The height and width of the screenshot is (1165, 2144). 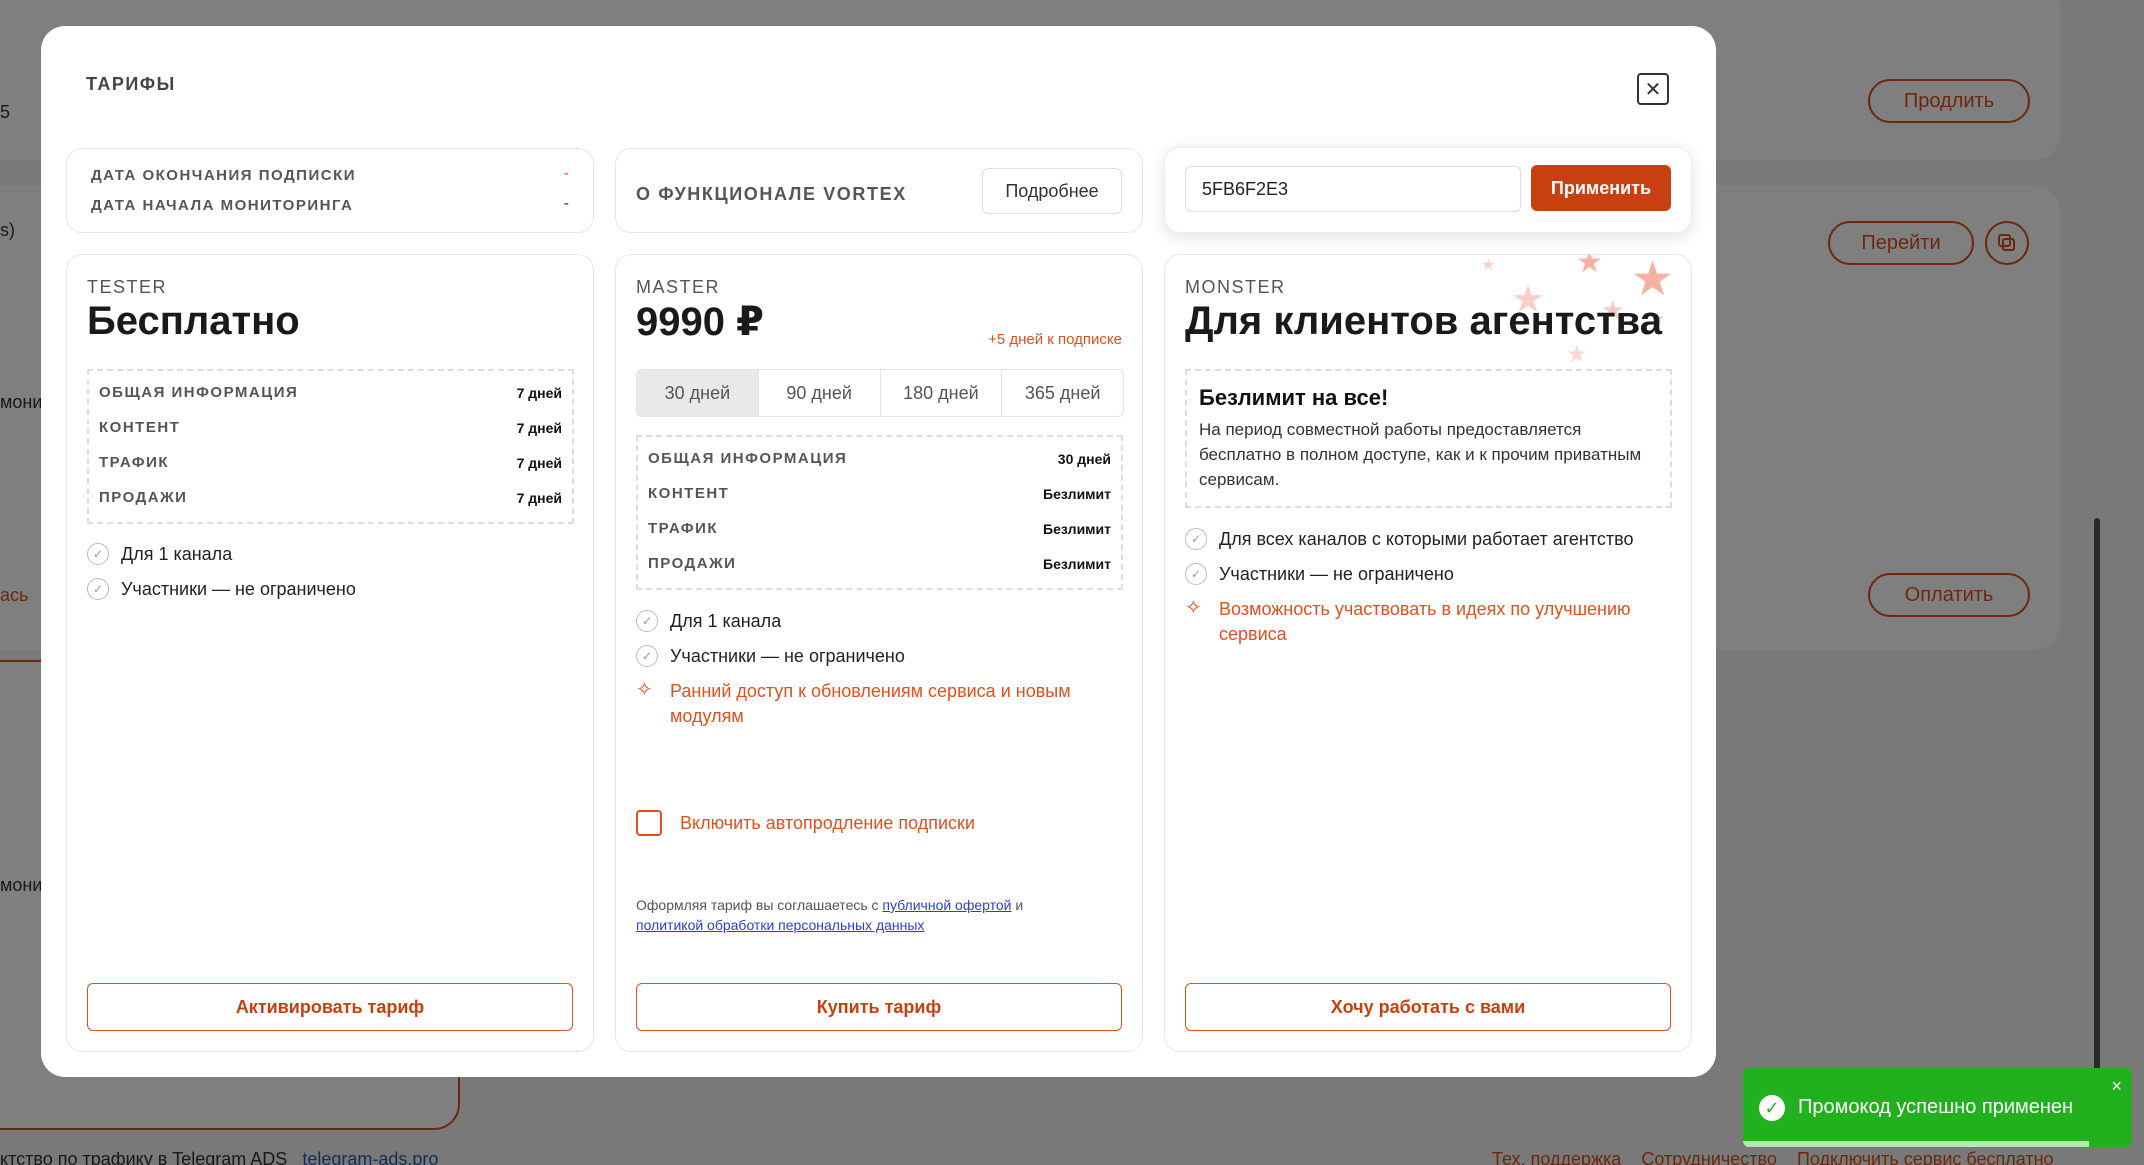 What do you see at coordinates (780, 925) in the screenshot?
I see `privacy-policy-link: политикой обработки персональных данных` at bounding box center [780, 925].